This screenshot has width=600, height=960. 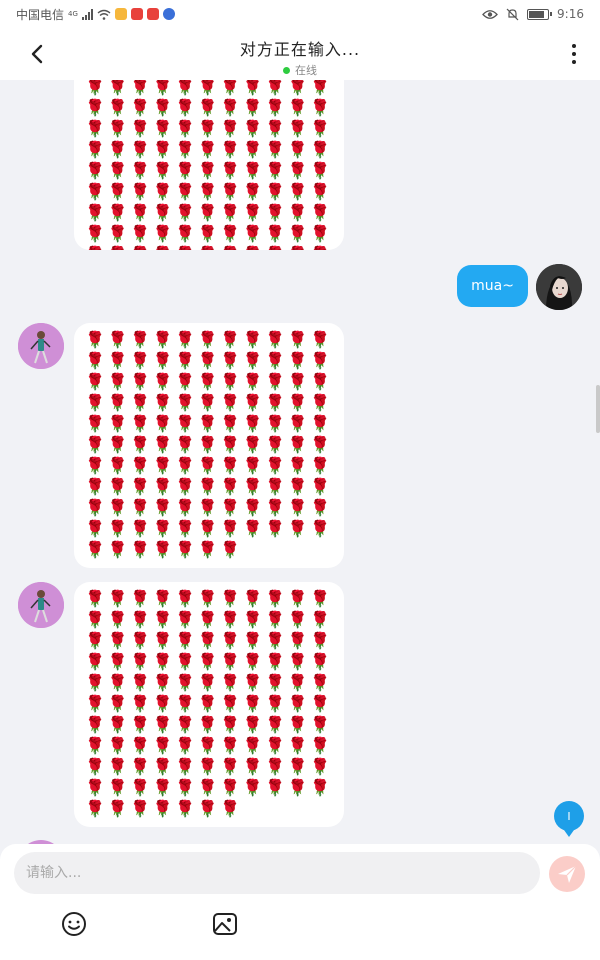 I want to click on send-button, so click(x=567, y=874).